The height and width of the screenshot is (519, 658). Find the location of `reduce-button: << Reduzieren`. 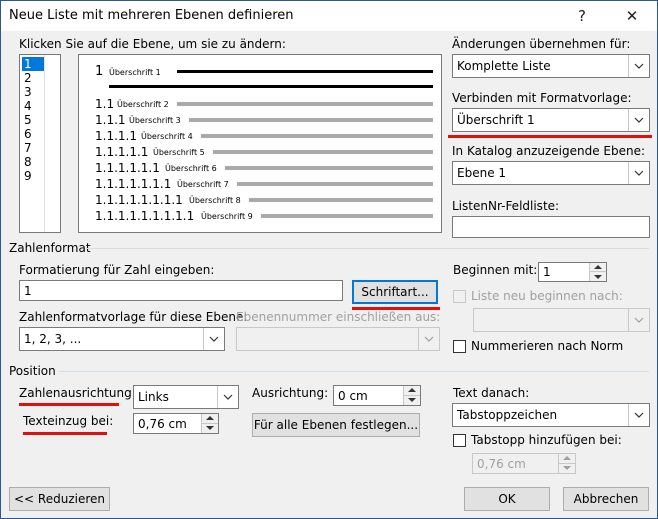

reduce-button: << Reduzieren is located at coordinates (59, 499).